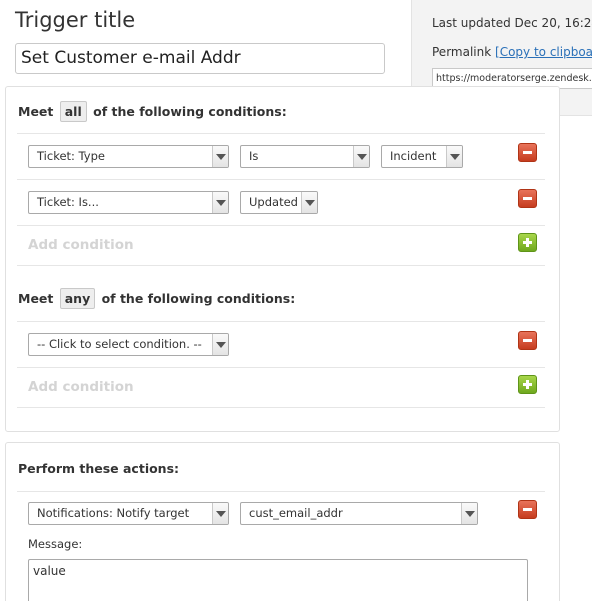 This screenshot has height=601, width=592. I want to click on condition-operator-select: Updated, so click(279, 202).